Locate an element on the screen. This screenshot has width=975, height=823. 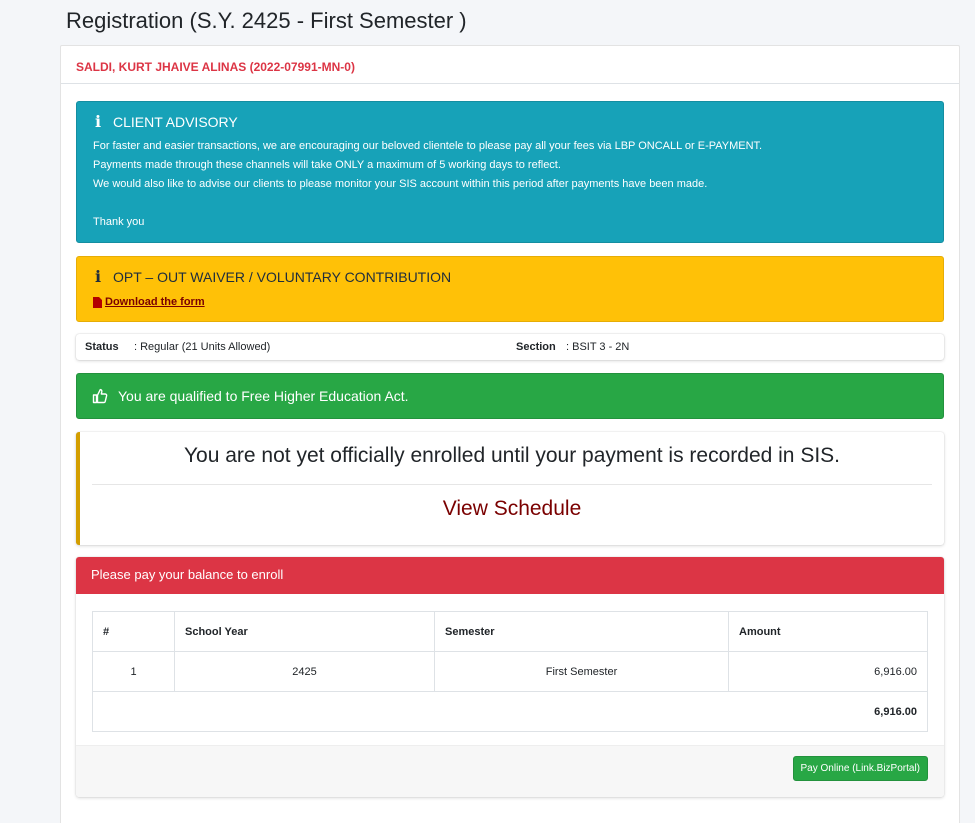
total-amount: 6,916.00 is located at coordinates (510, 711).